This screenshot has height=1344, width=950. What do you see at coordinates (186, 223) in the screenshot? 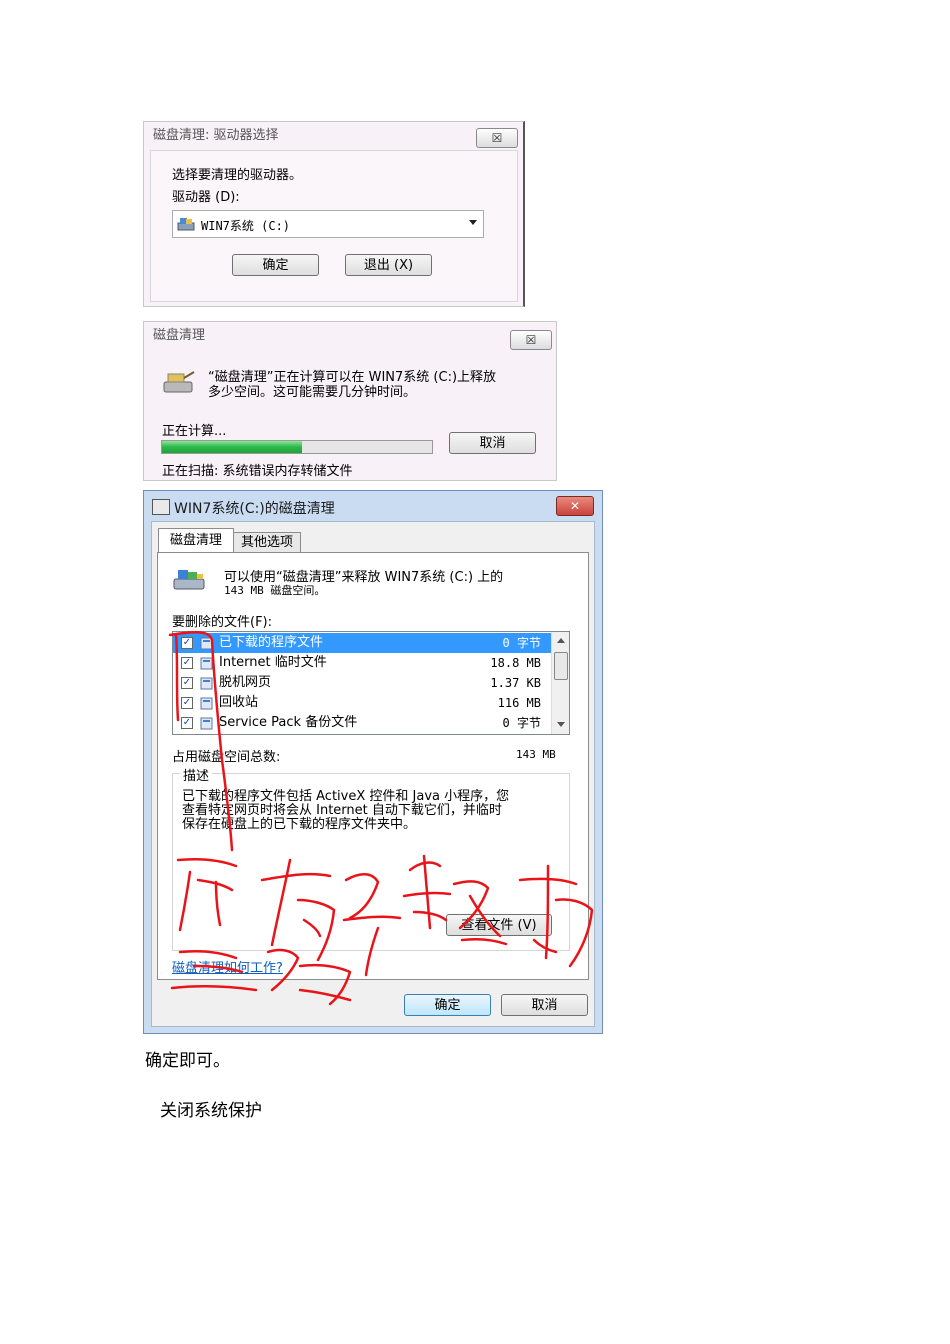
I see `drive-icon` at bounding box center [186, 223].